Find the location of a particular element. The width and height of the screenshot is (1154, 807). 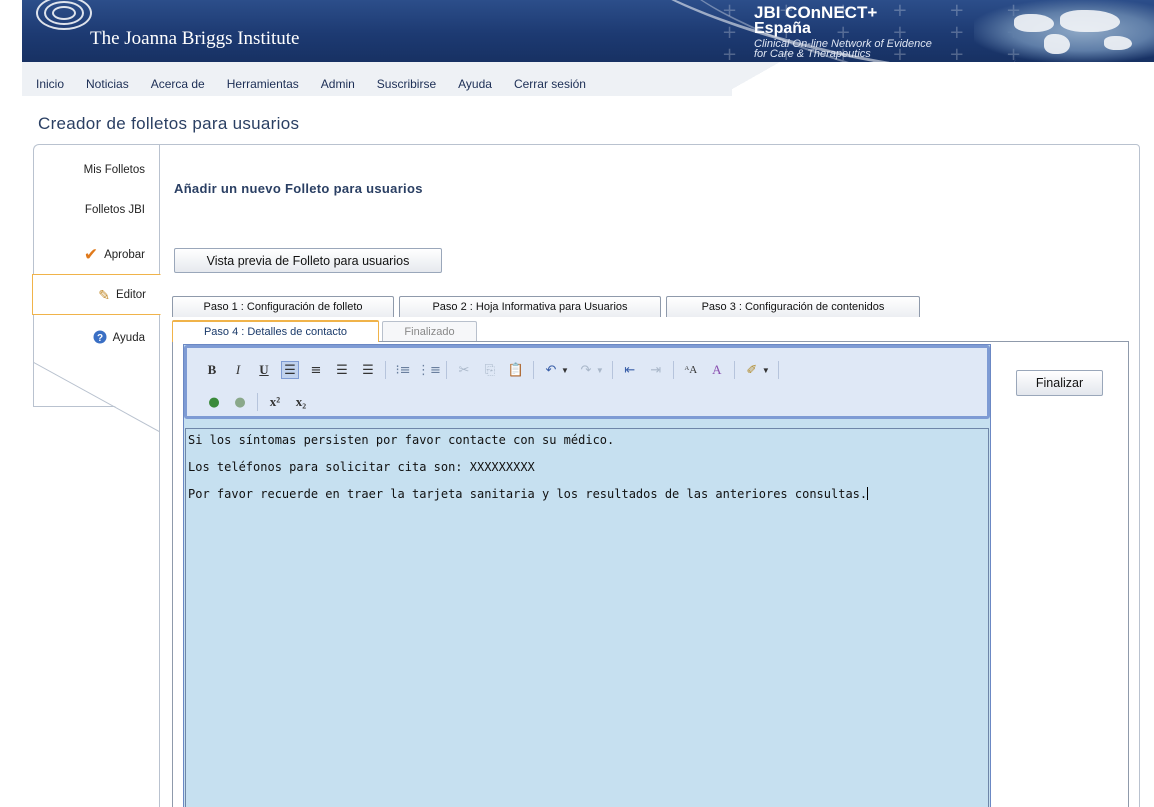

nav-acerca-de: Acerca de is located at coordinates (178, 84).